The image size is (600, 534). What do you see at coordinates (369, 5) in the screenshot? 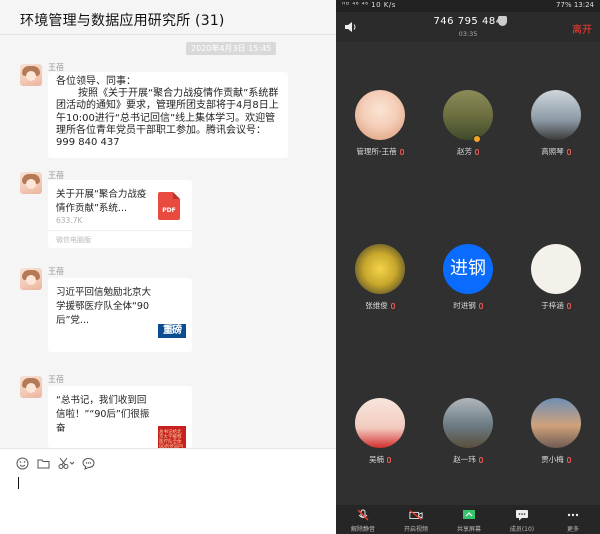
I see `network-status: ᴴᴰ ⁴⁶ ⁴⁶ 10 K/s` at bounding box center [369, 5].